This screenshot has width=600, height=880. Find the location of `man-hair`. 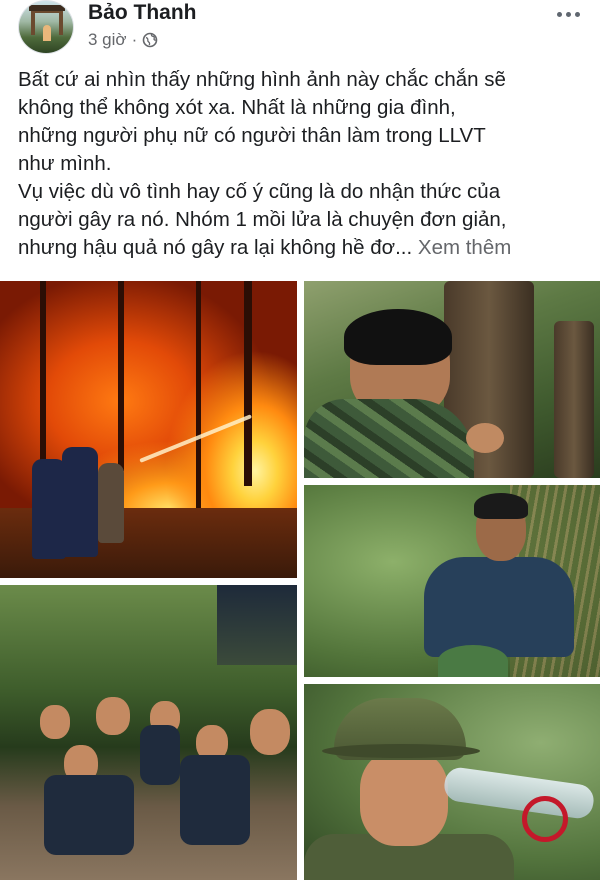

man-hair is located at coordinates (501, 506).